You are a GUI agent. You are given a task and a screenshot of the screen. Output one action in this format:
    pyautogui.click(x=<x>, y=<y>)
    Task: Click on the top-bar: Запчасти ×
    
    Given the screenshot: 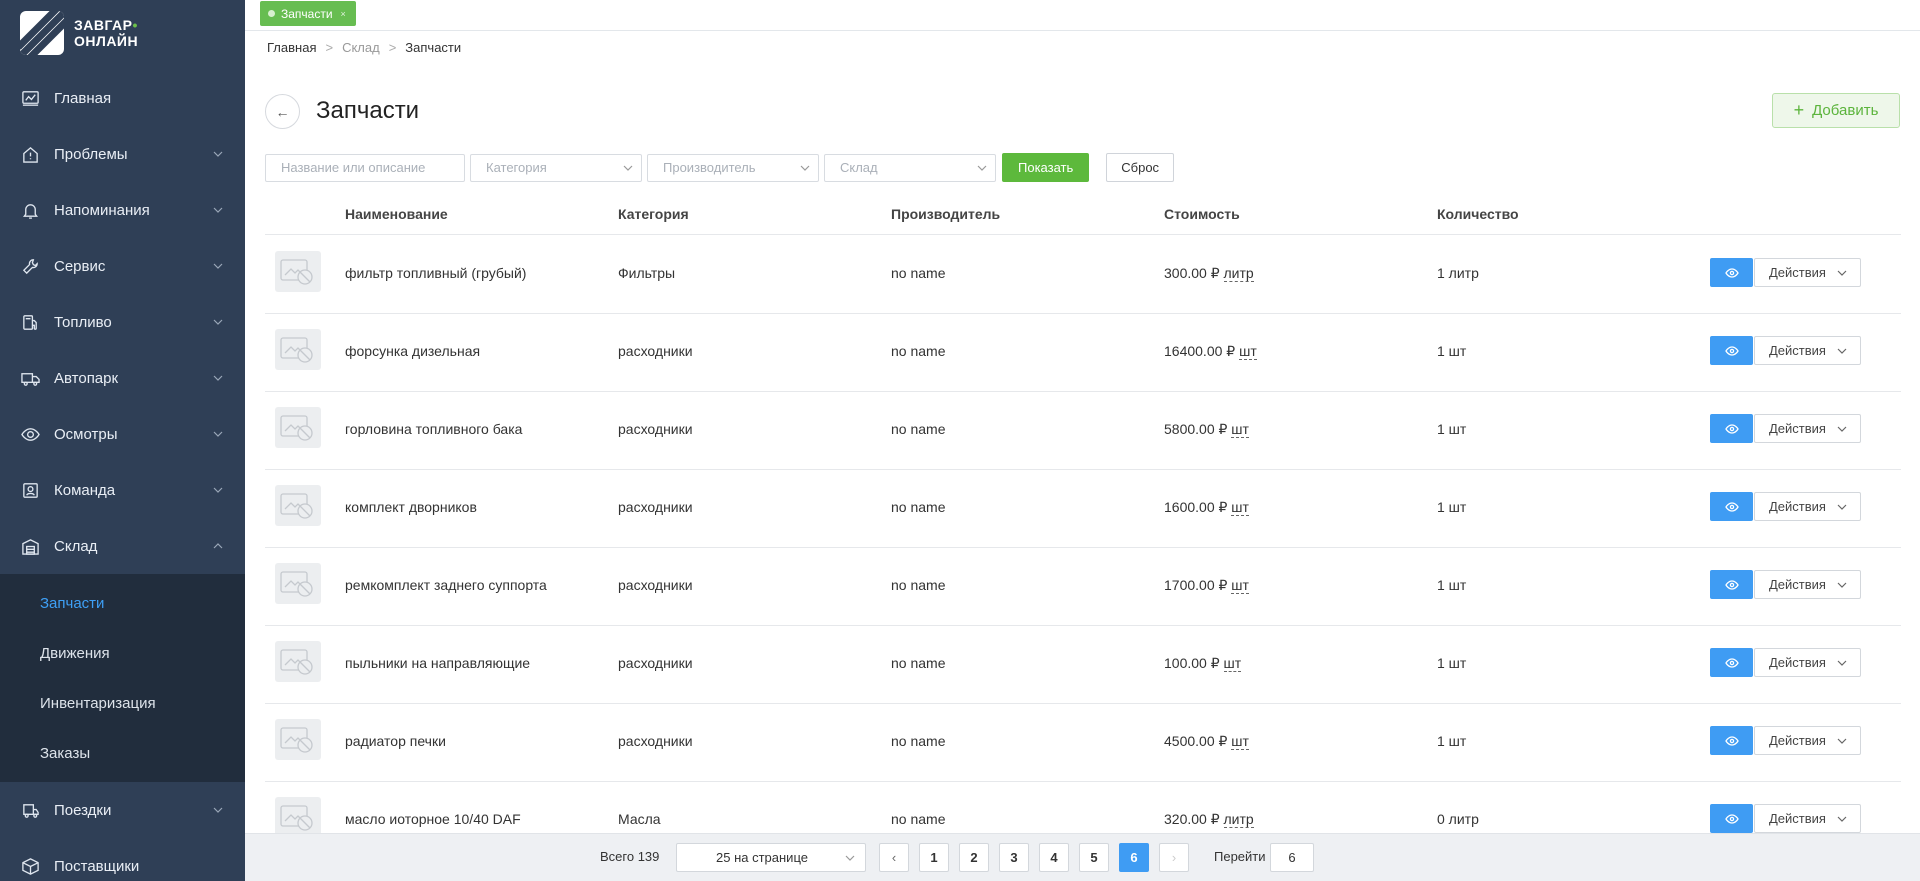 What is the action you would take?
    pyautogui.click(x=1082, y=15)
    